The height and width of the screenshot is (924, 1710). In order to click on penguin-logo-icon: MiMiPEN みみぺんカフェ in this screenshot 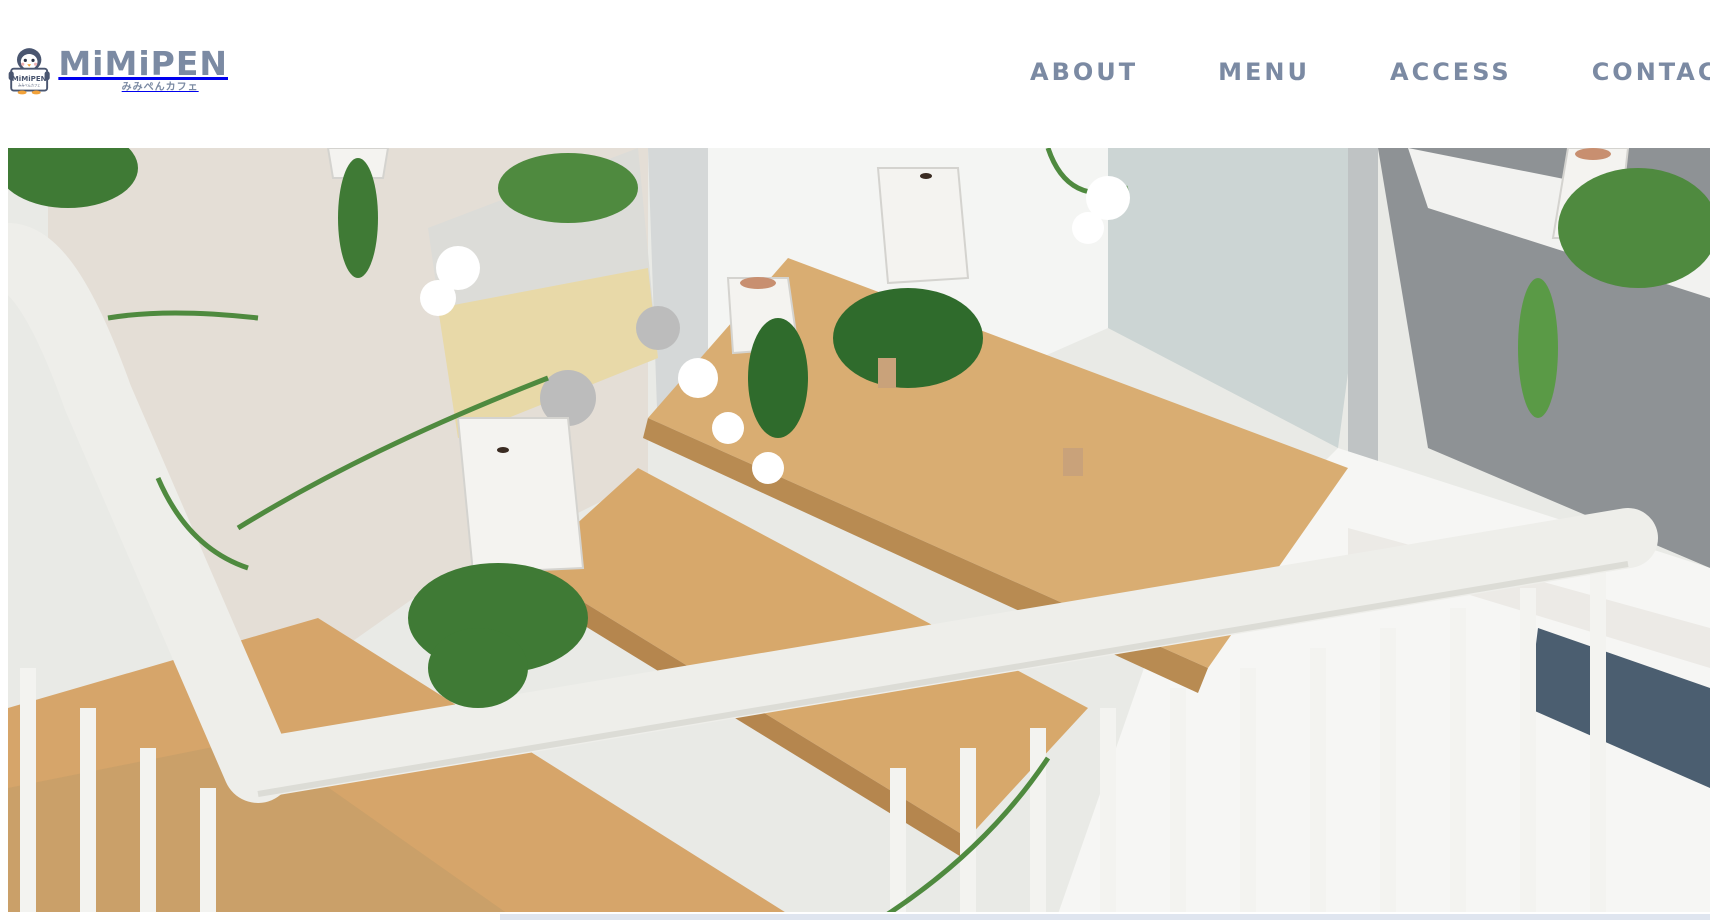, I will do `click(29, 71)`.